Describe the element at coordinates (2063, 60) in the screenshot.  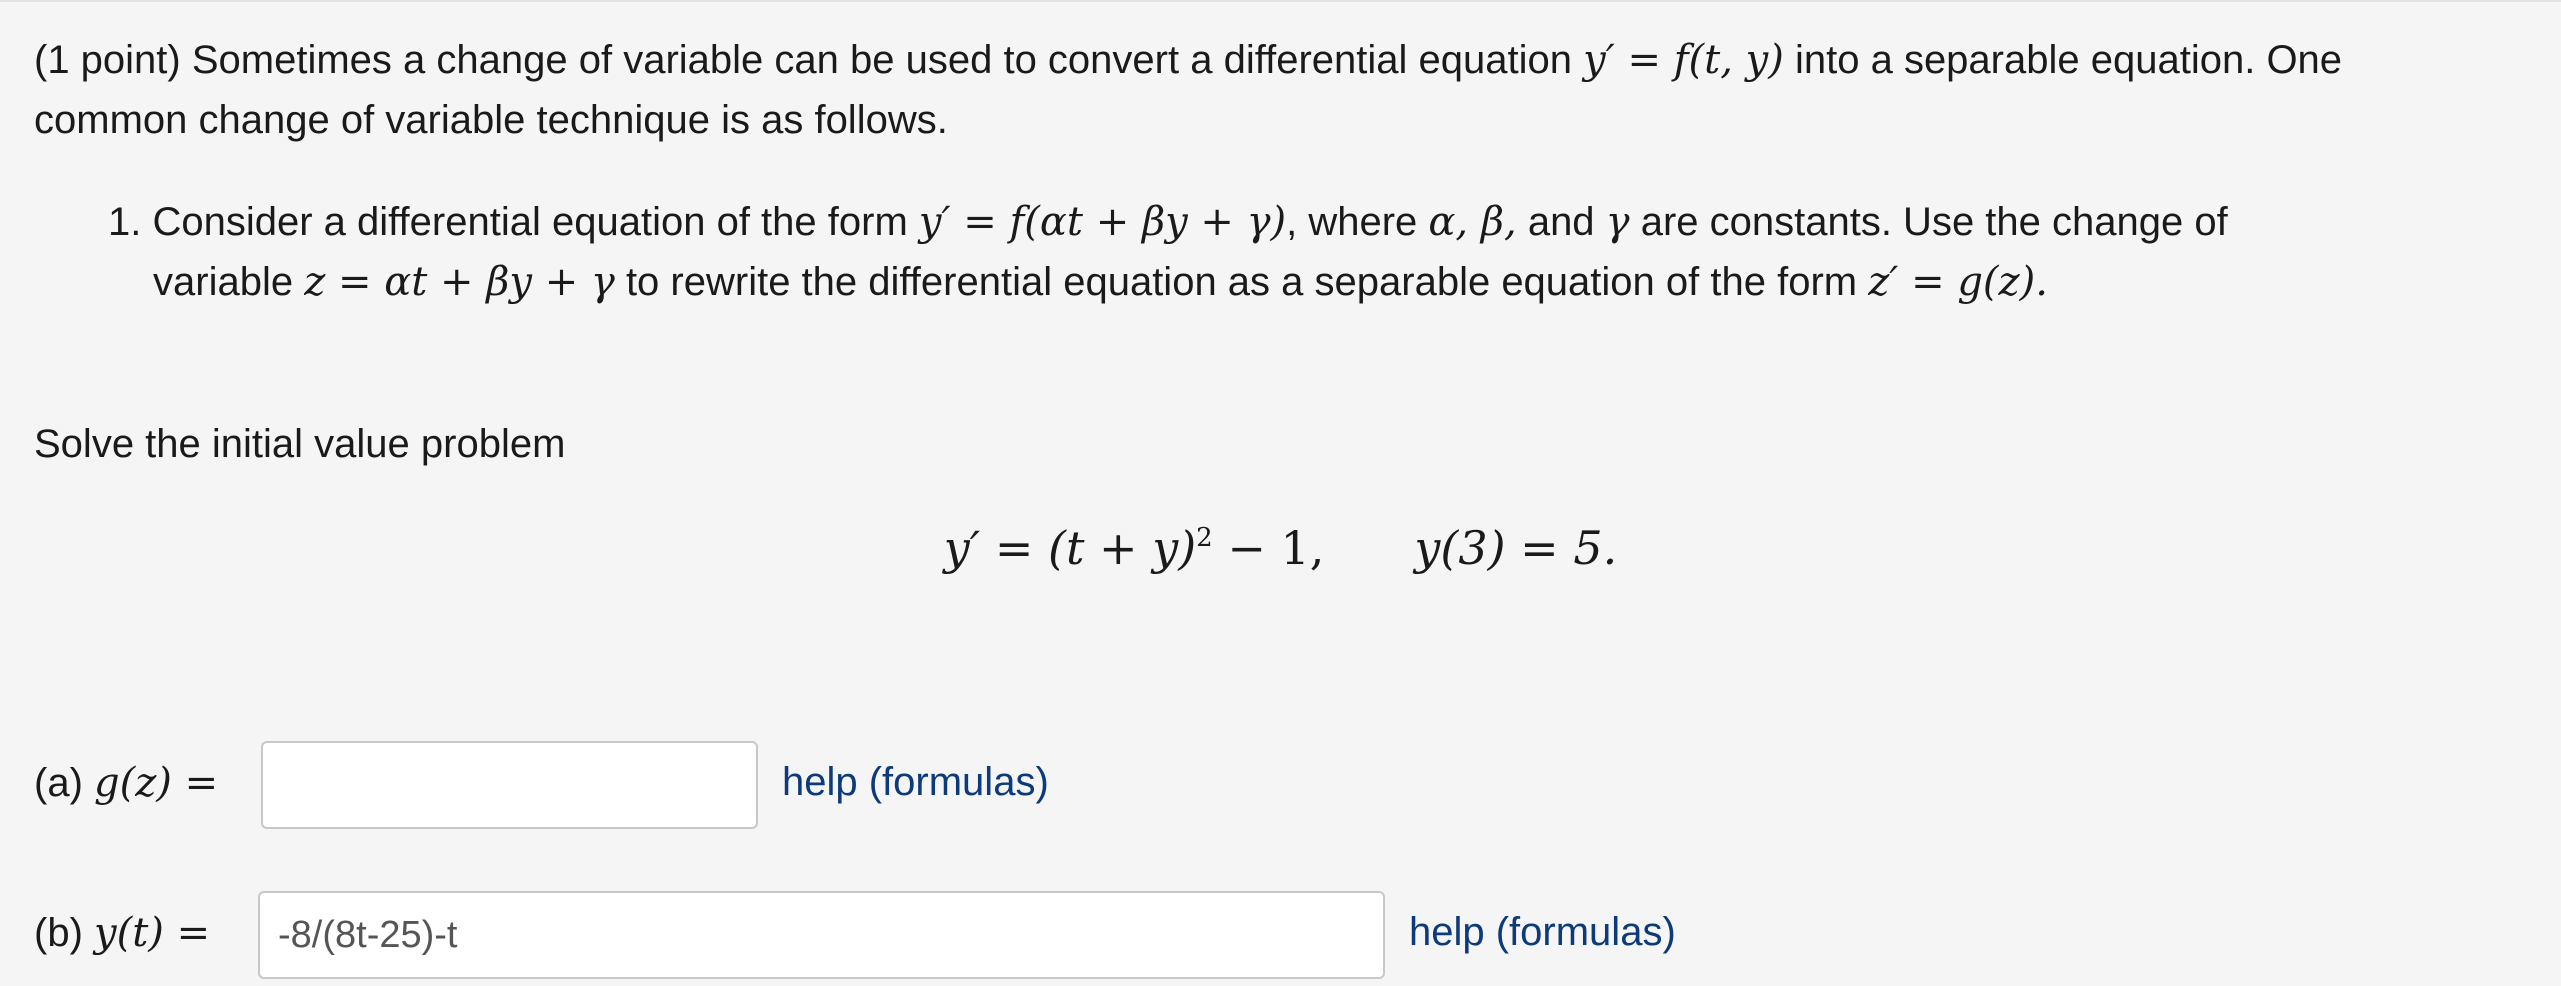
I see `intro-suffix: into a separable equation. One` at that location.